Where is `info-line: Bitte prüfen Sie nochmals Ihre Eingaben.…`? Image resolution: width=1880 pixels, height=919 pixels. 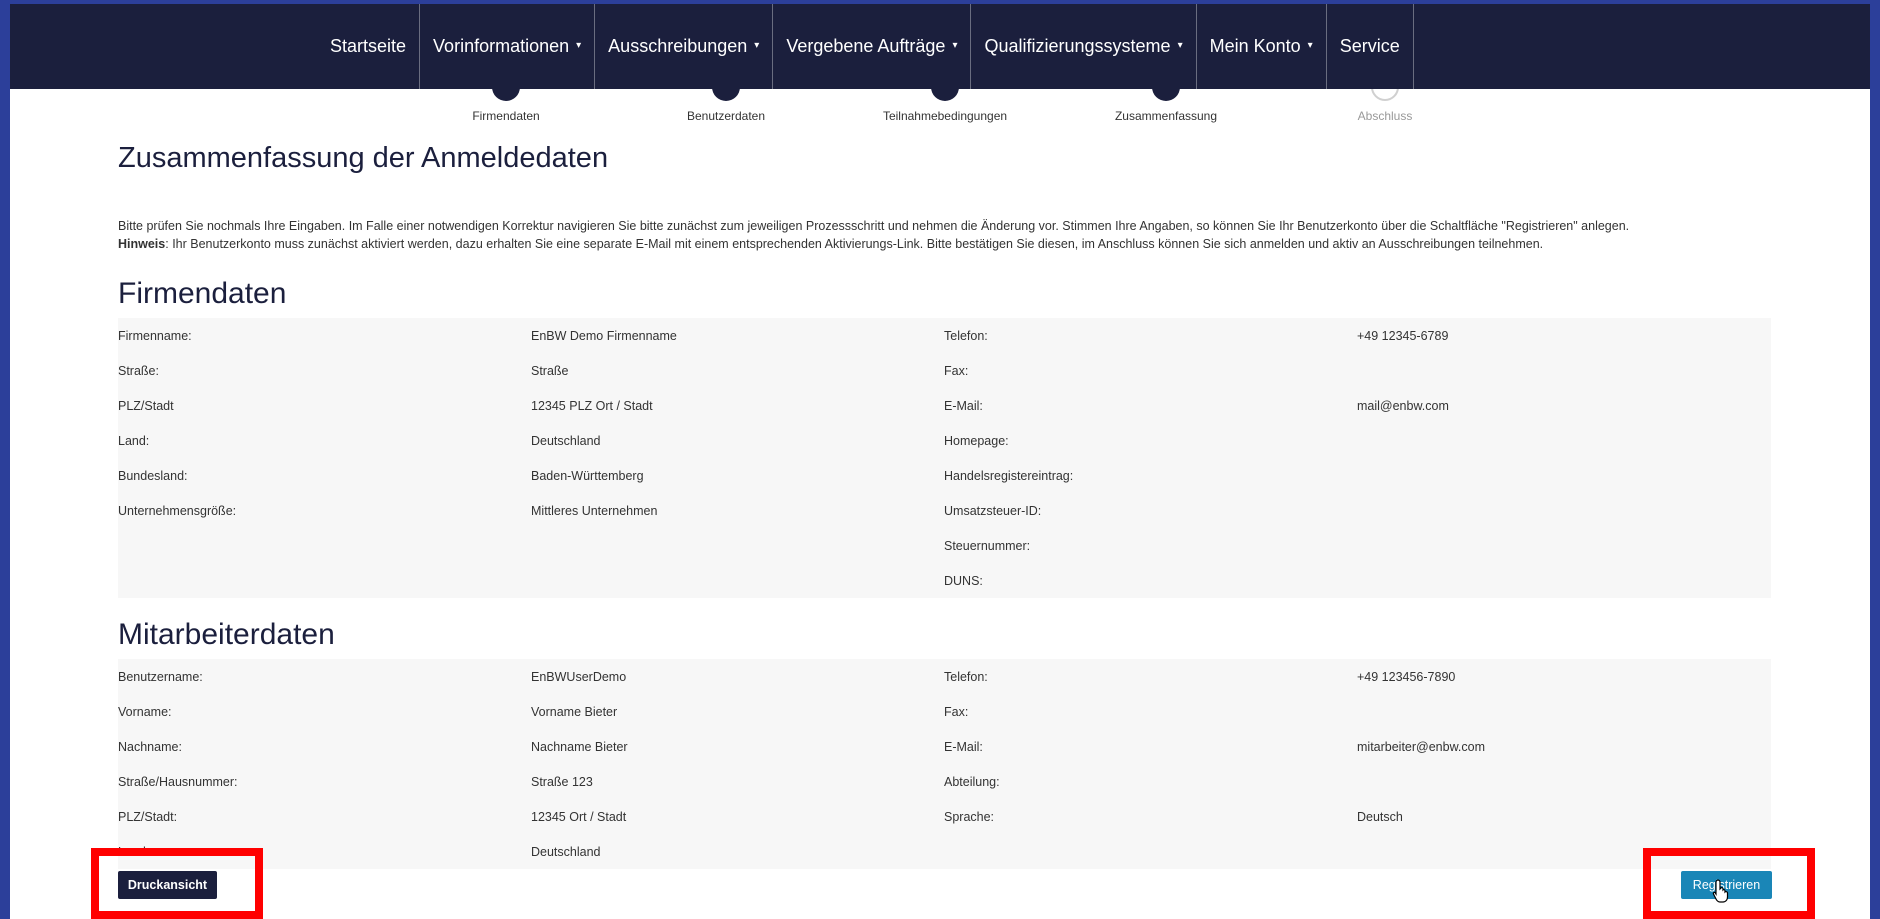
info-line: Bitte prüfen Sie nochmals Ihre Eingaben.… is located at coordinates (874, 226).